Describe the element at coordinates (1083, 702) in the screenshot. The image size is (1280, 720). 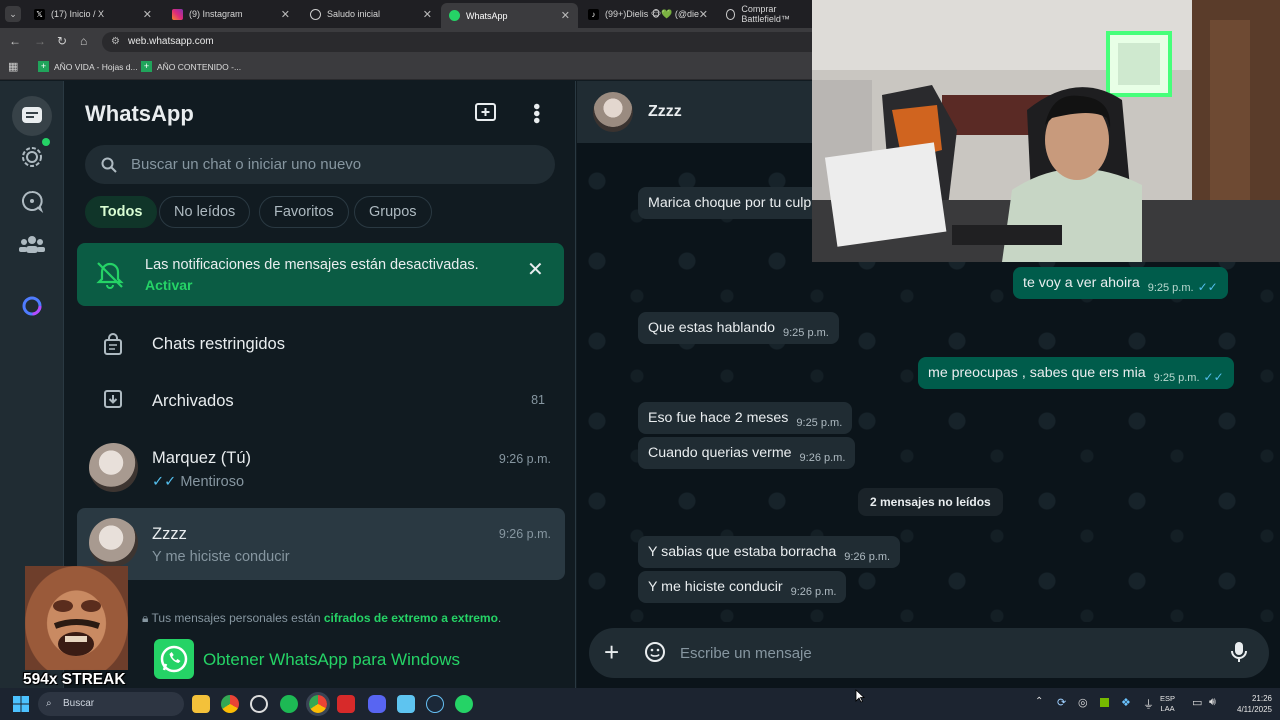
I see `tray-app-icon: ◎` at that location.